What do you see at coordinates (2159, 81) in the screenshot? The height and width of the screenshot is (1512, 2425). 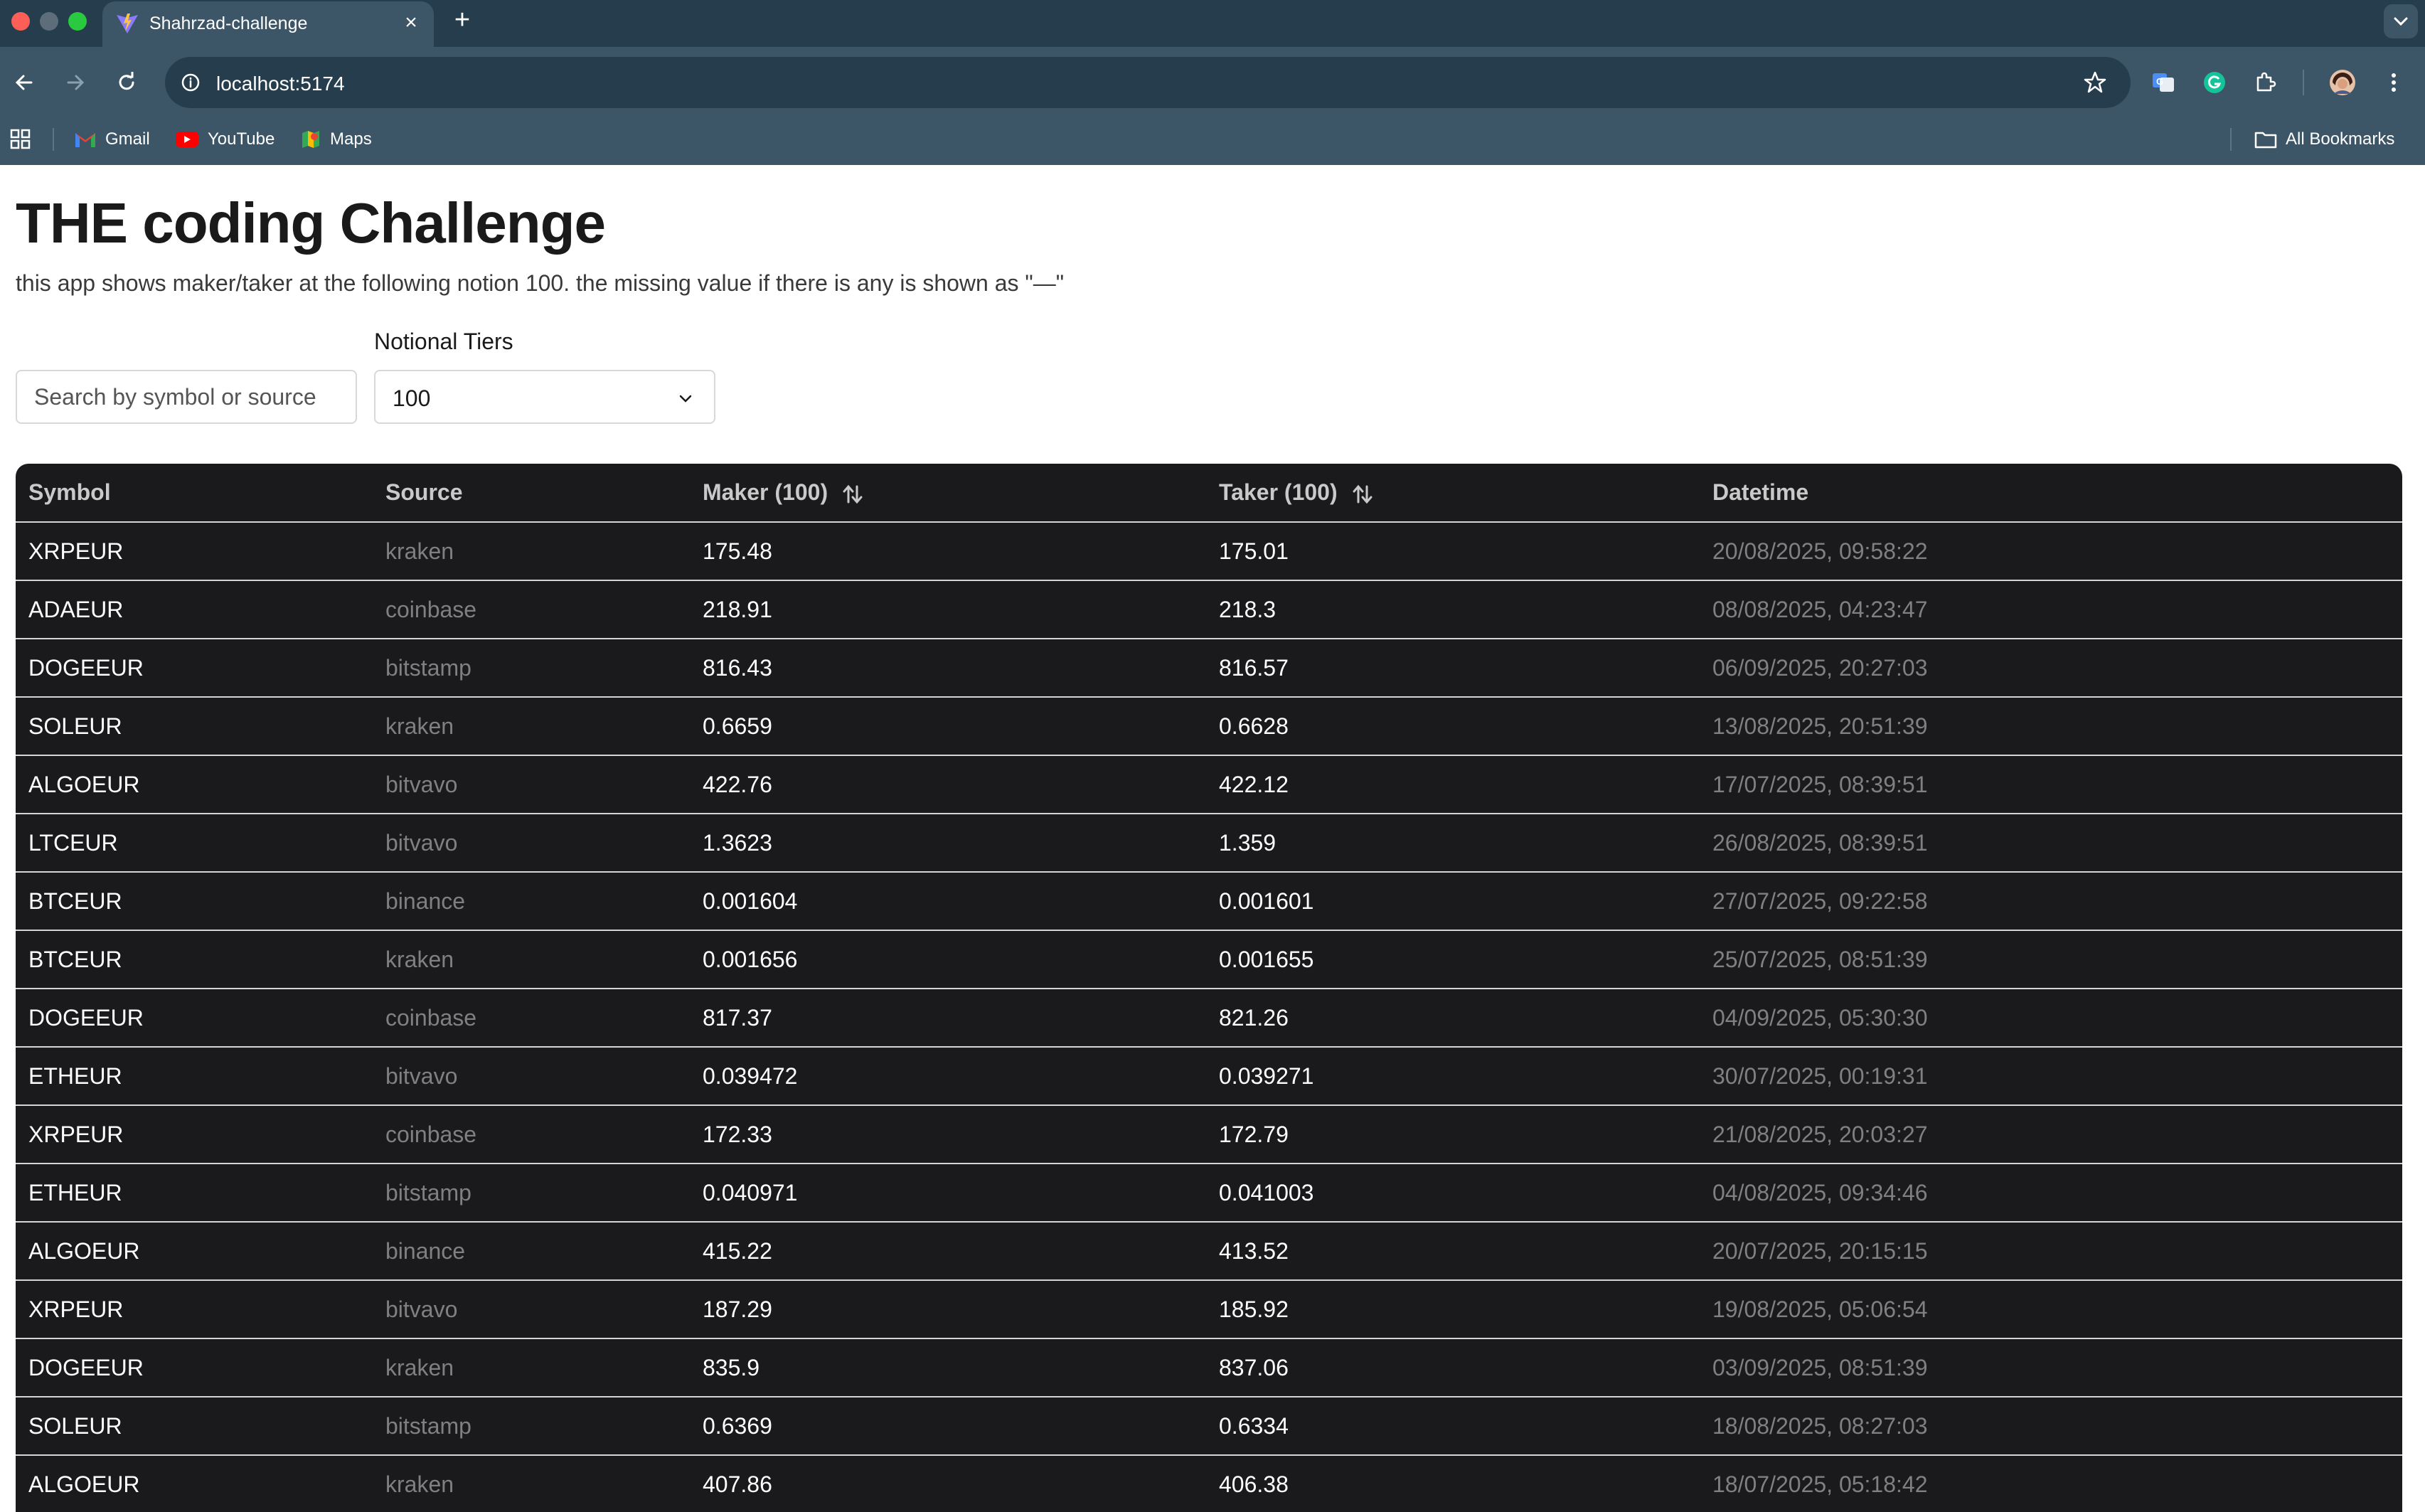 I see `svg-text: G` at bounding box center [2159, 81].